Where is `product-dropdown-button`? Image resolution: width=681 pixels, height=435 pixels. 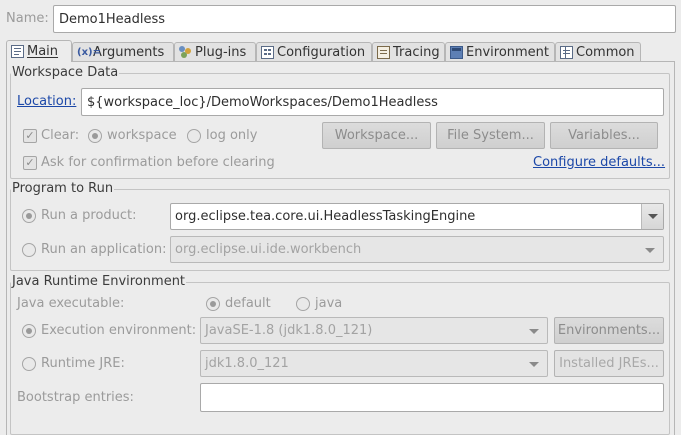 product-dropdown-button is located at coordinates (652, 216).